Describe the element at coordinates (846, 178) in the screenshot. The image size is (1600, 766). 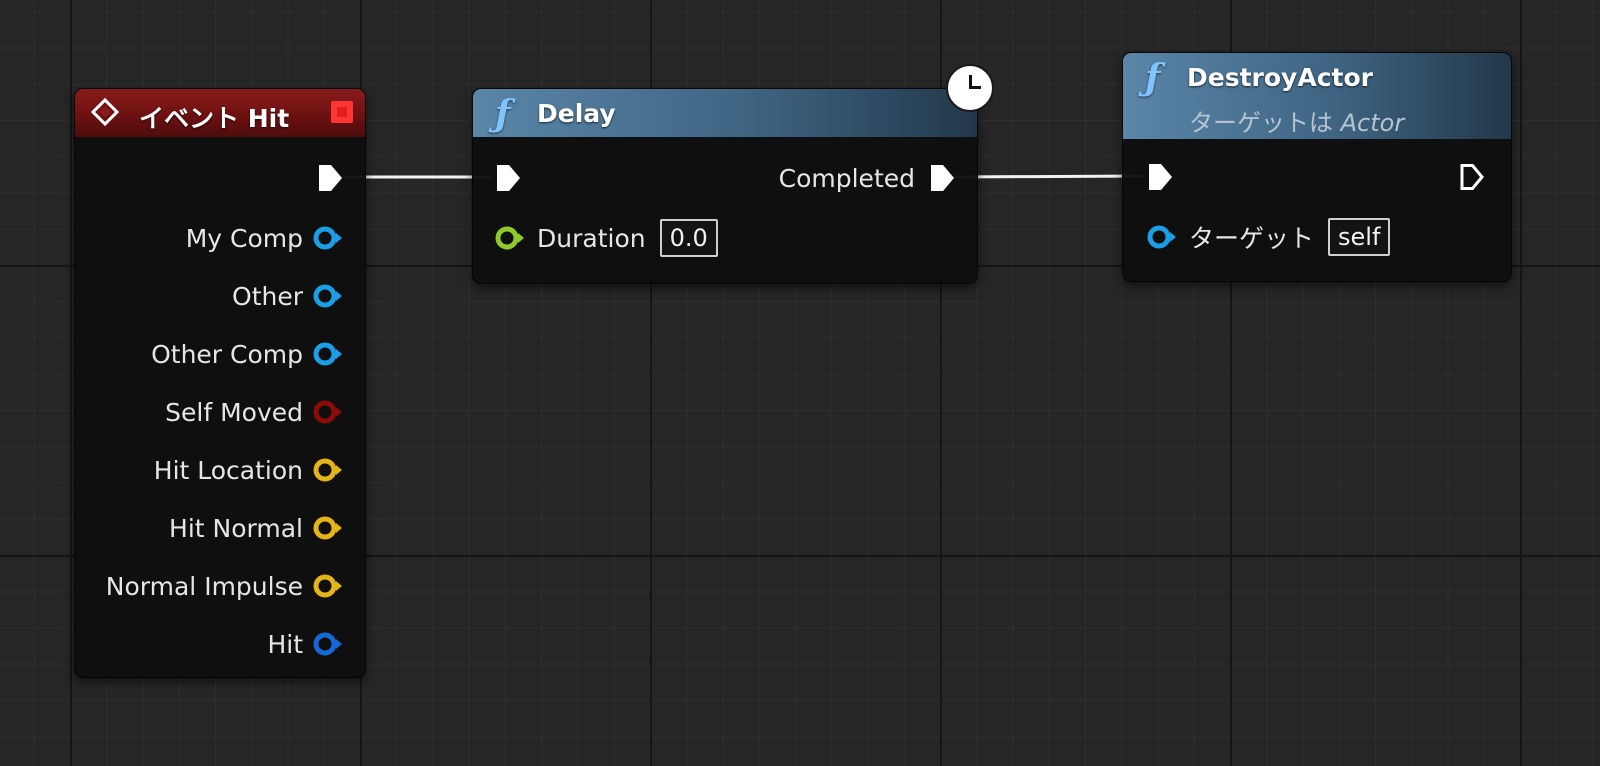
I see `completed-pin-label: Completed` at that location.